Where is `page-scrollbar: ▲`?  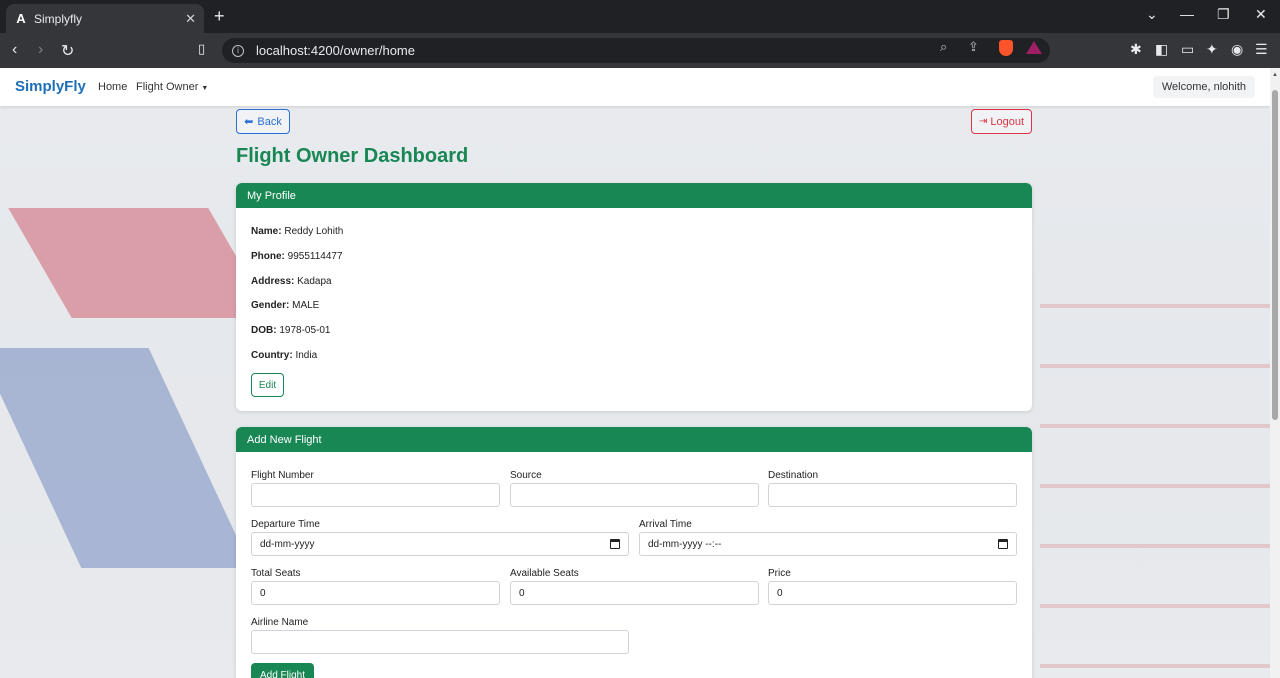 page-scrollbar: ▲ is located at coordinates (1275, 373).